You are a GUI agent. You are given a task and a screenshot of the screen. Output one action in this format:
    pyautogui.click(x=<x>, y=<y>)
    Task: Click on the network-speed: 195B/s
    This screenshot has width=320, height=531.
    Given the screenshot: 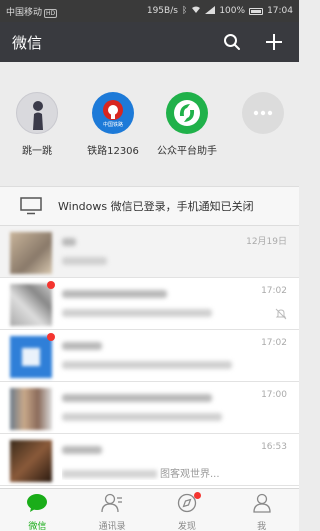 What is the action you would take?
    pyautogui.click(x=162, y=11)
    